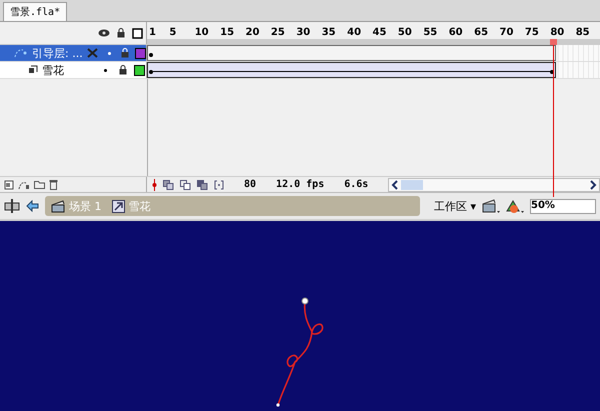 This screenshot has height=411, width=600. What do you see at coordinates (201, 32) in the screenshot?
I see `frame-number: 10` at bounding box center [201, 32].